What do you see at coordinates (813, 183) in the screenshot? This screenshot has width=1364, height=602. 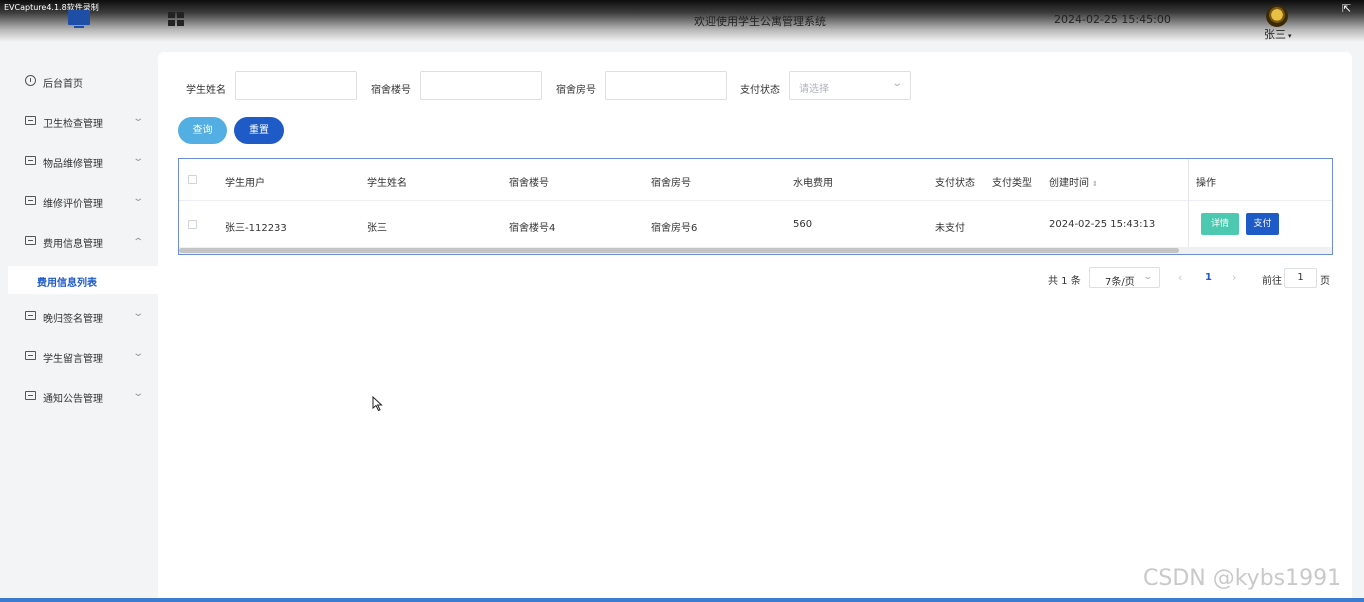 I see `column-header: 水电费用` at bounding box center [813, 183].